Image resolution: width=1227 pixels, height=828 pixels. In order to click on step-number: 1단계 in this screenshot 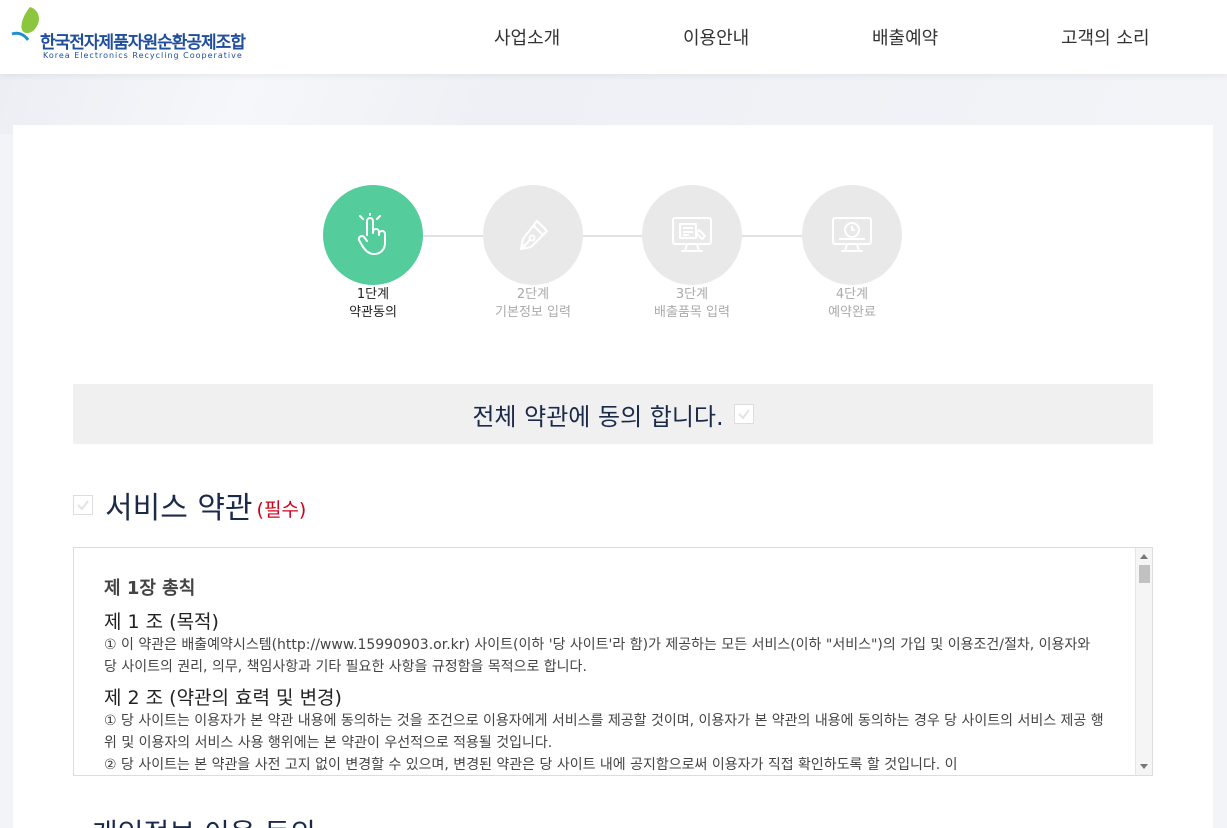, I will do `click(373, 294)`.